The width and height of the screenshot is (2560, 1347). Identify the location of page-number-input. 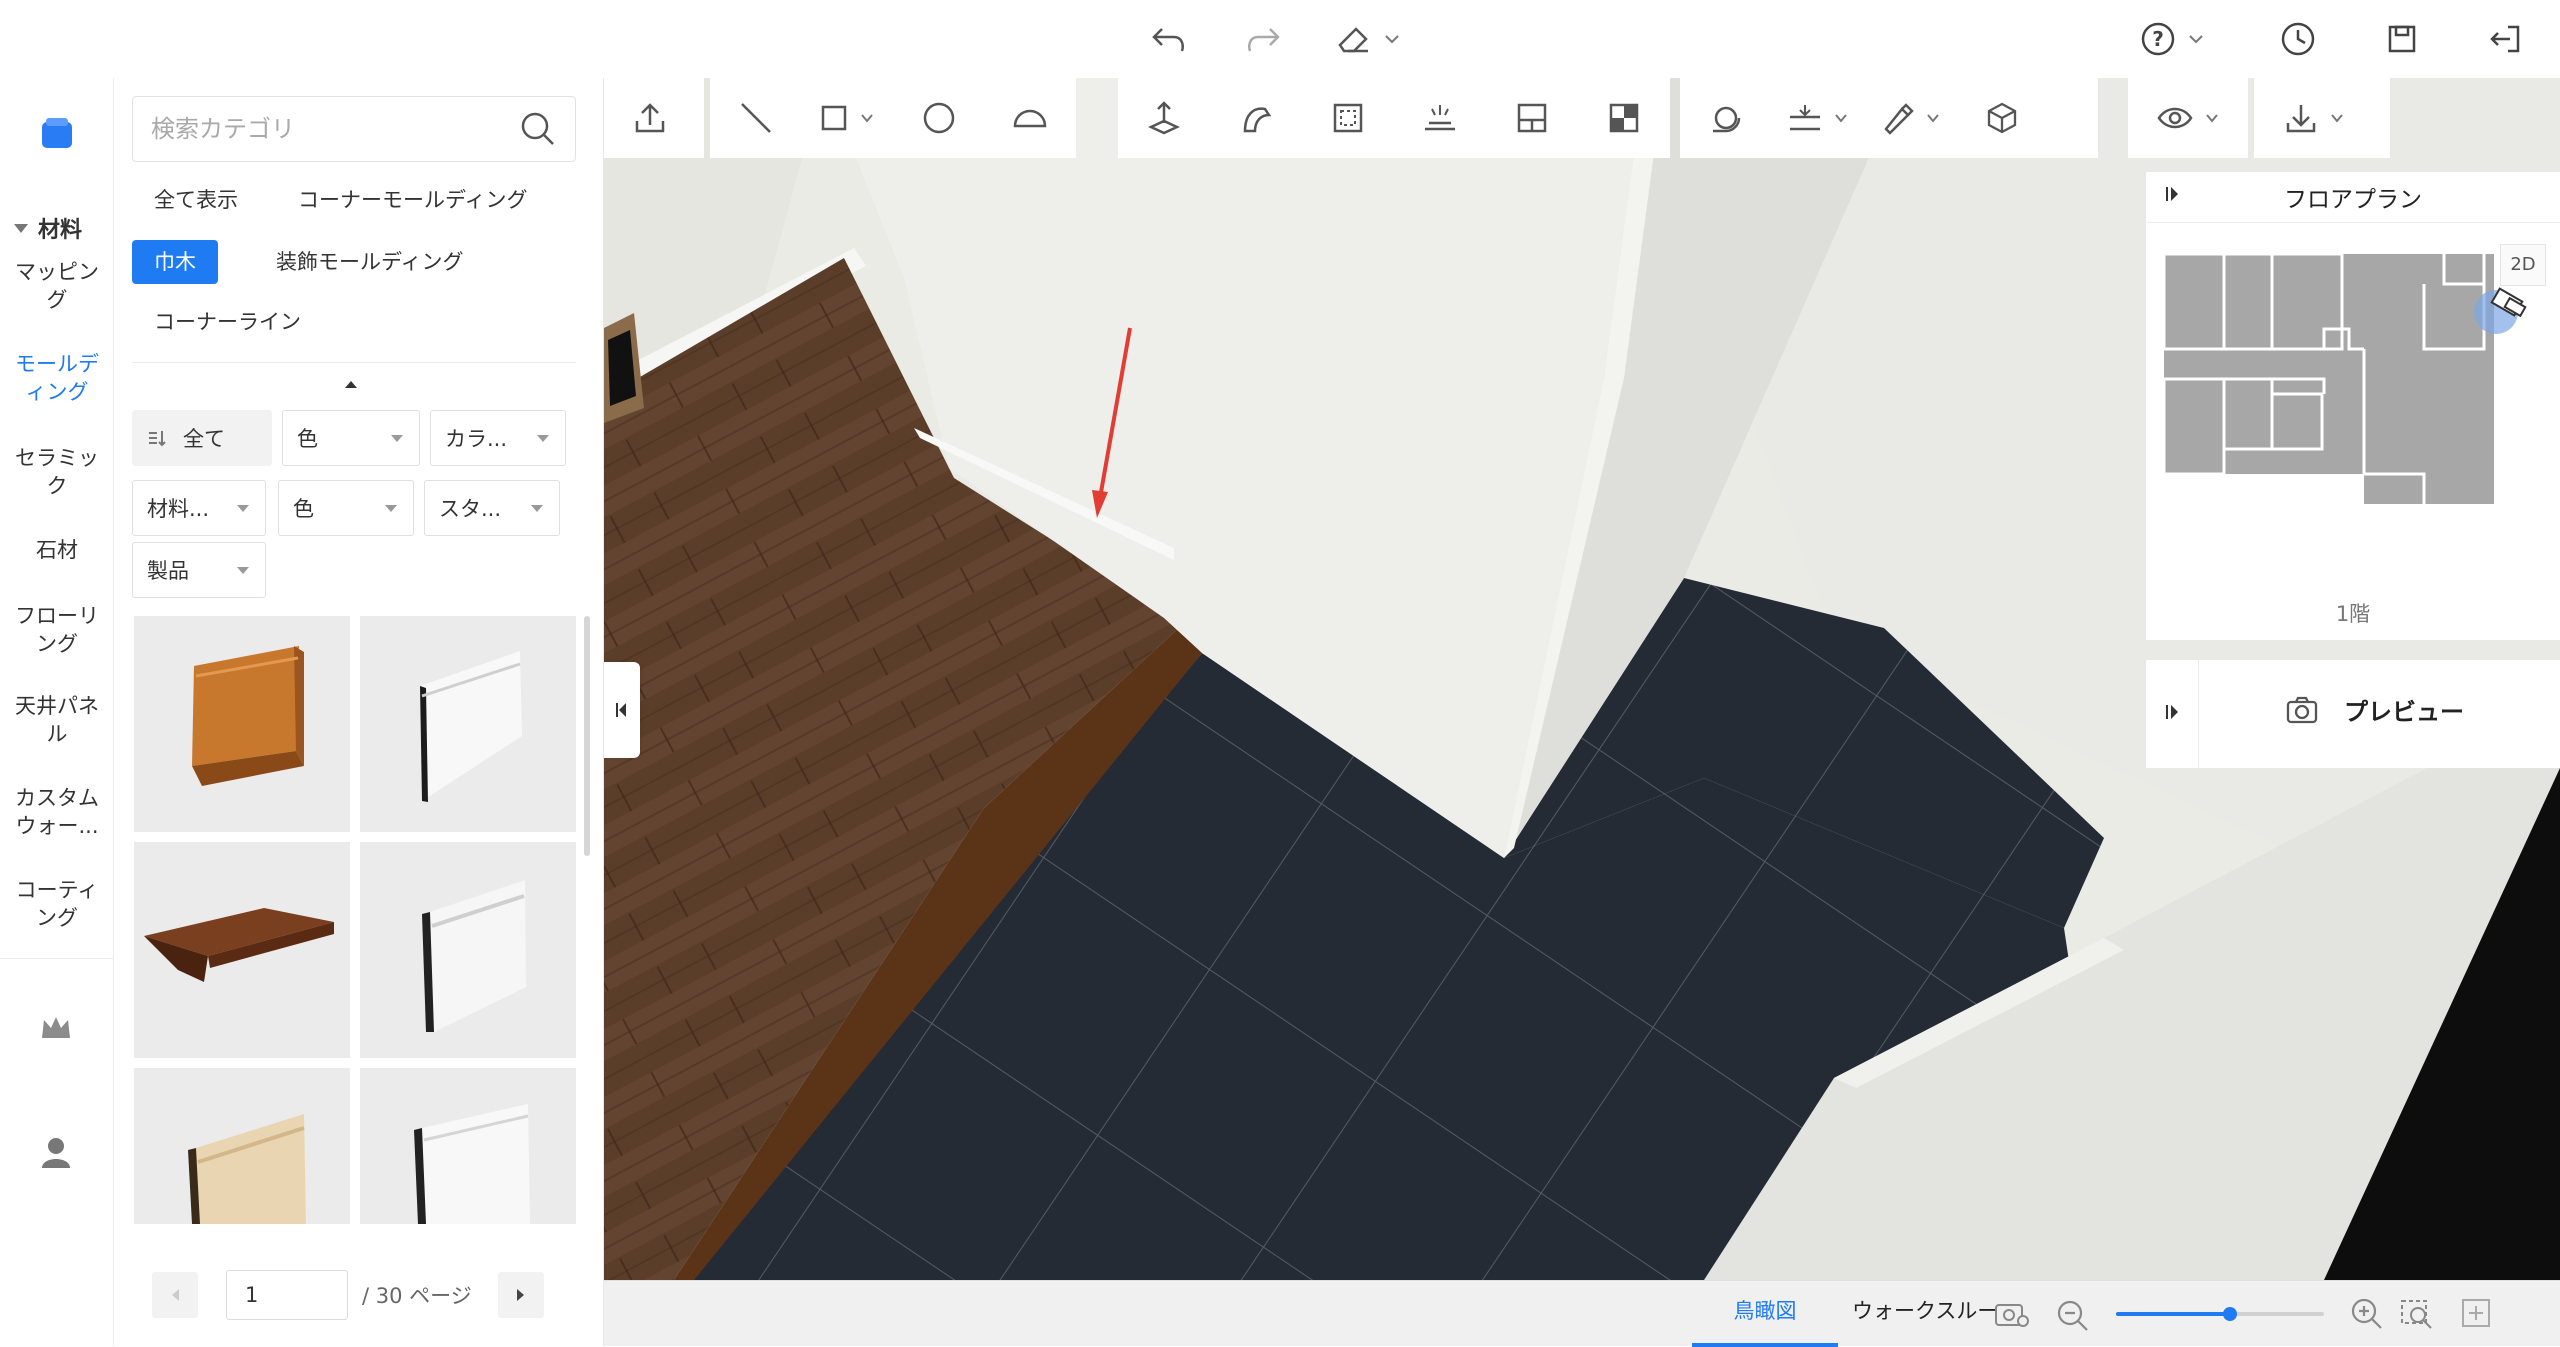
(287, 1295).